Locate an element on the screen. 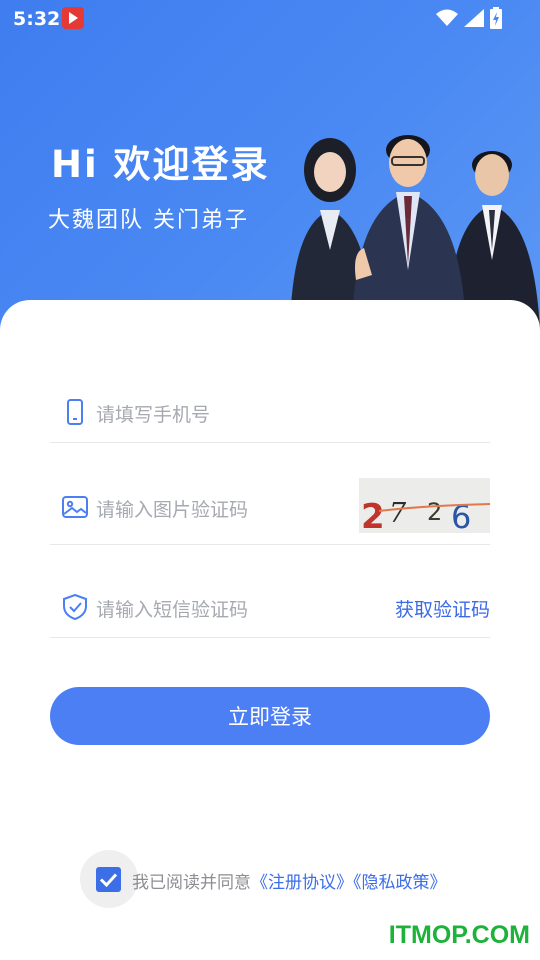 This screenshot has height=960, width=540. check-icon is located at coordinates (108, 880).